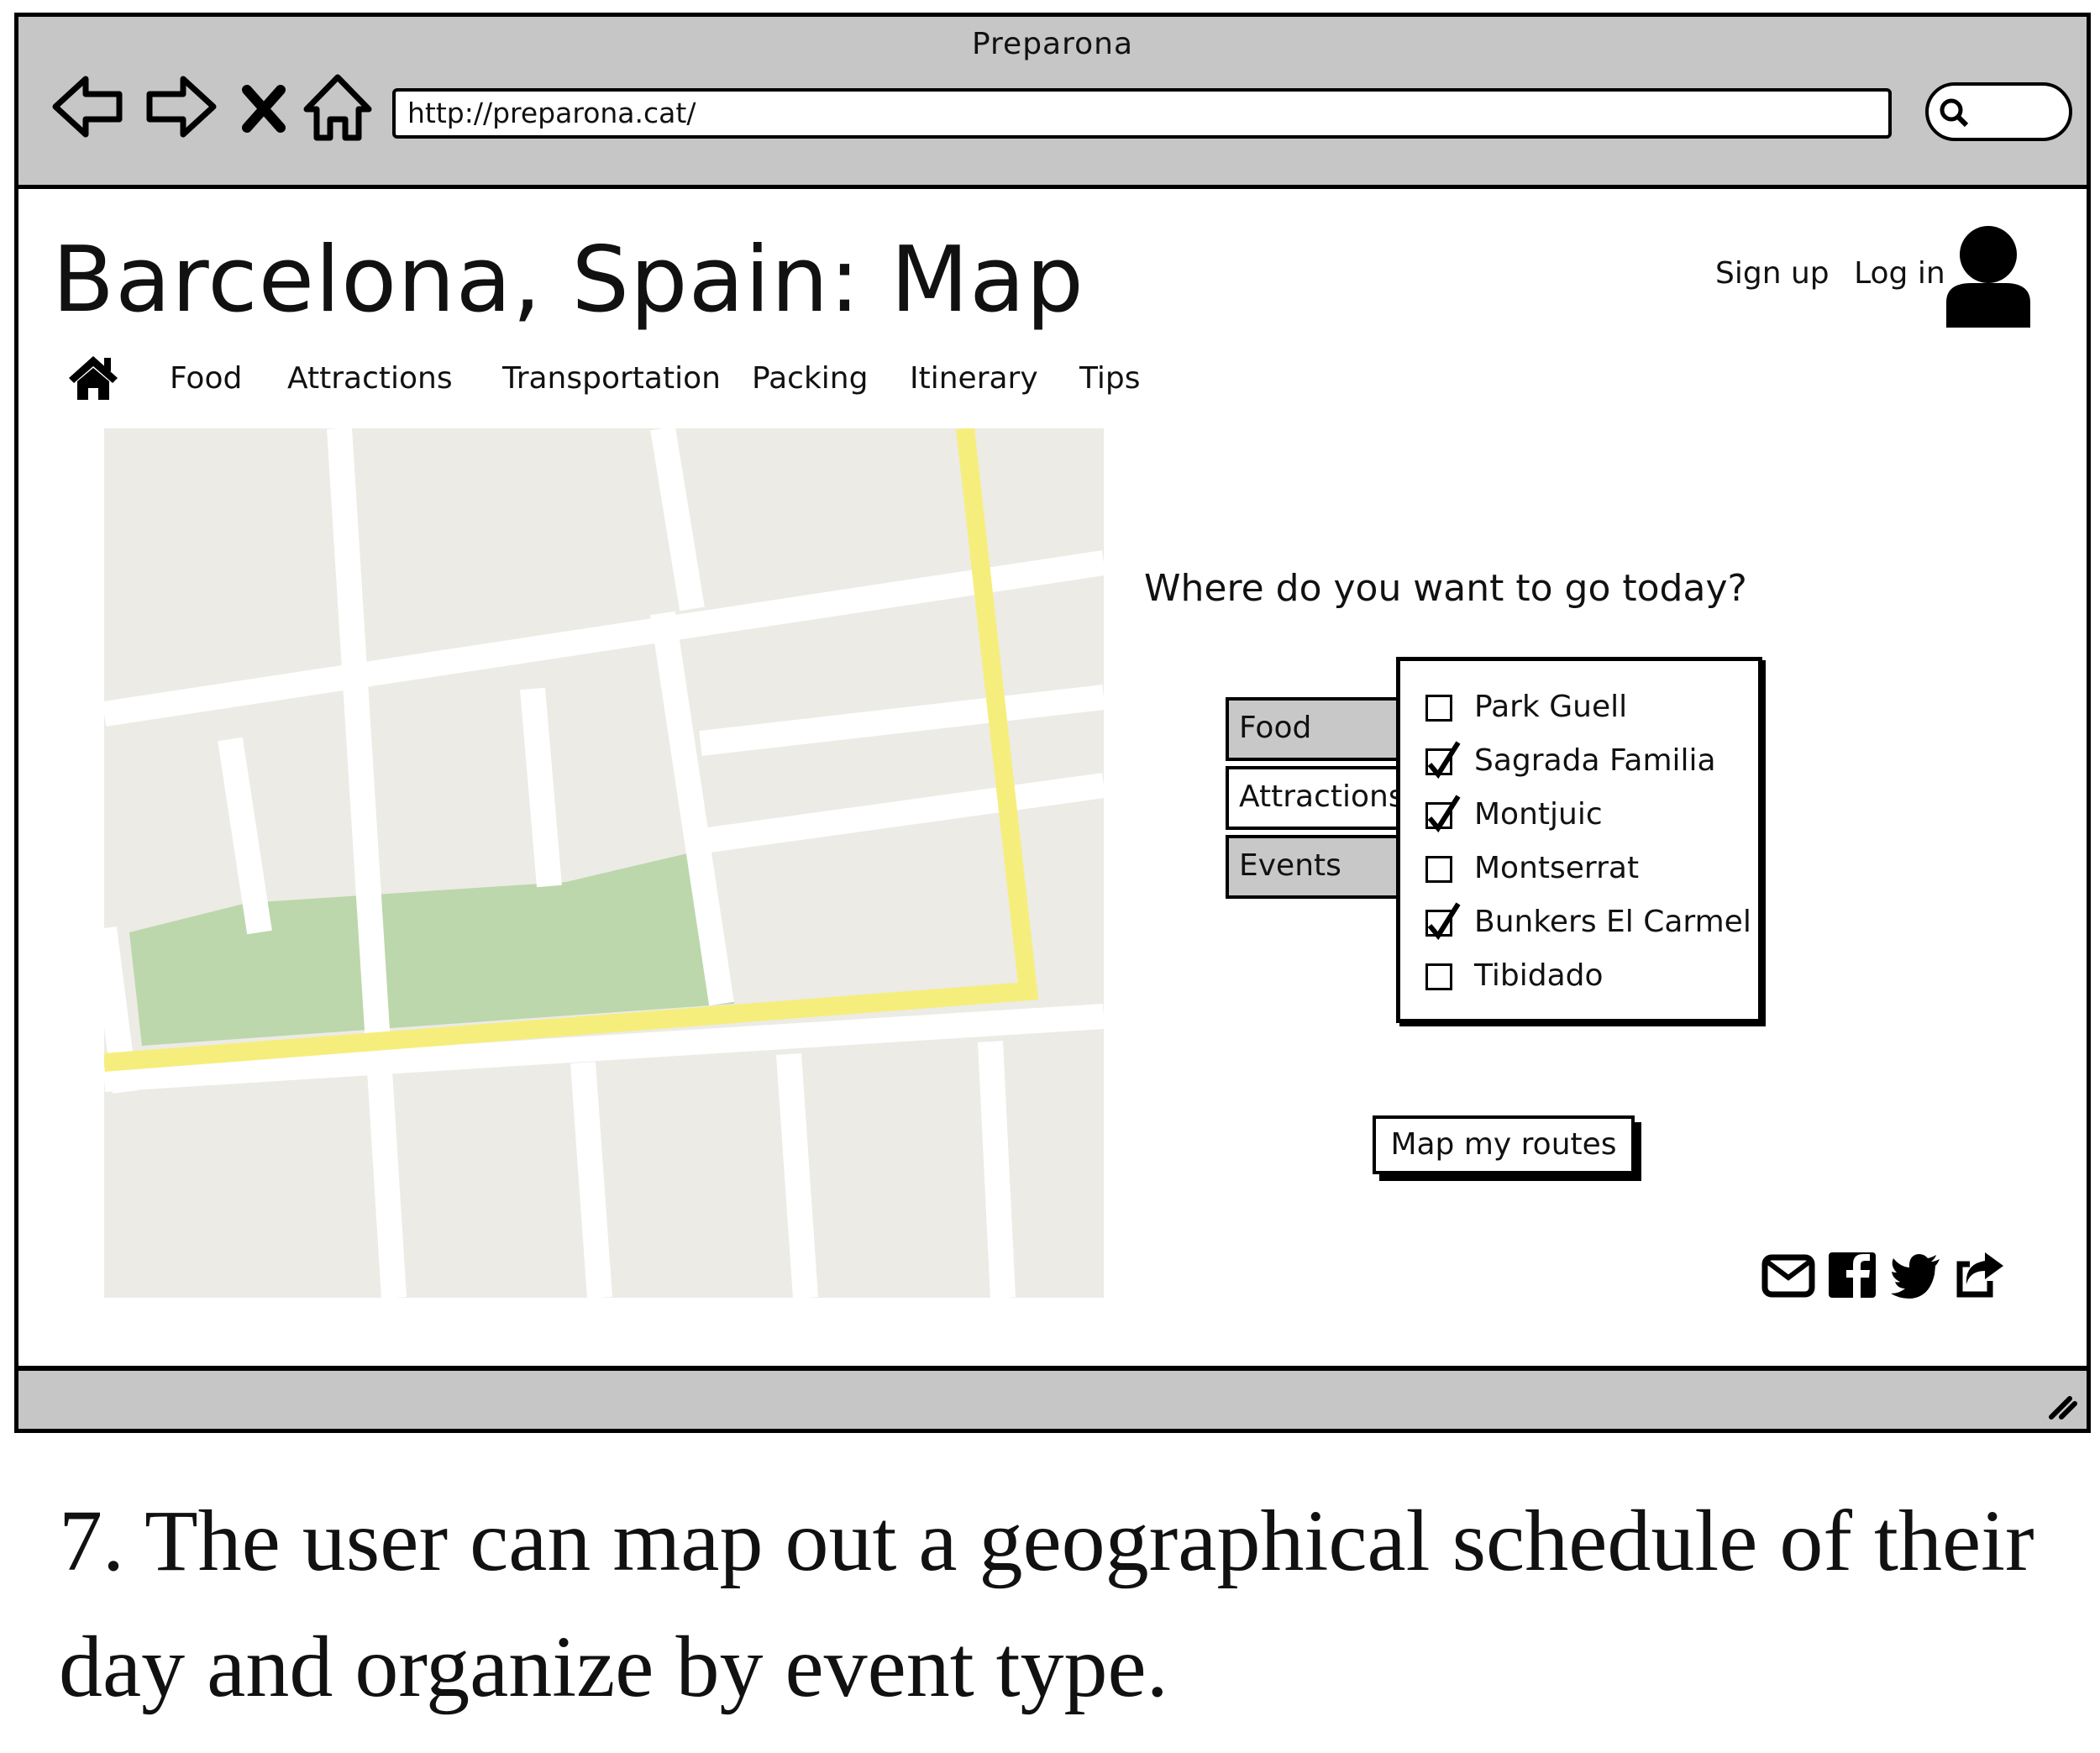 The height and width of the screenshot is (1753, 2100). What do you see at coordinates (1612, 922) in the screenshot?
I see `checkbox-label: Bunkers El Carmel` at bounding box center [1612, 922].